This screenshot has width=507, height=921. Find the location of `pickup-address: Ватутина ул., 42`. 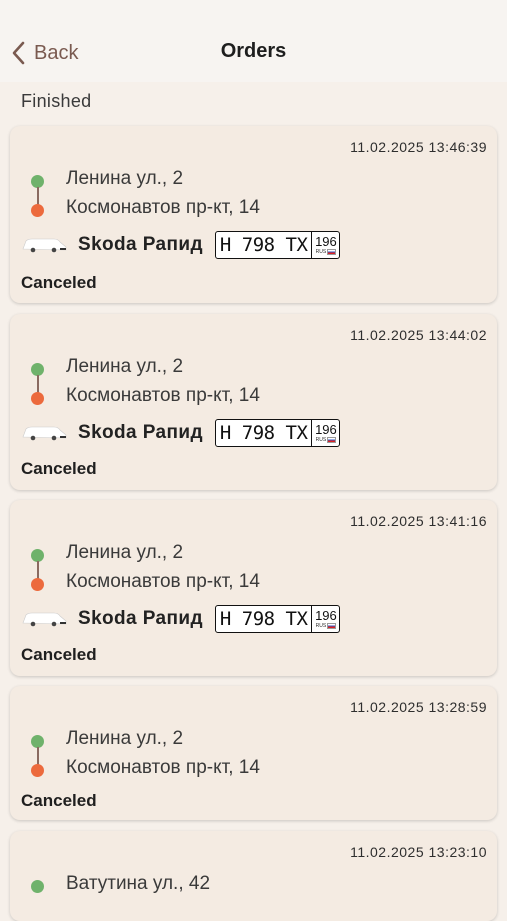

pickup-address: Ватутина ул., 42 is located at coordinates (138, 883).